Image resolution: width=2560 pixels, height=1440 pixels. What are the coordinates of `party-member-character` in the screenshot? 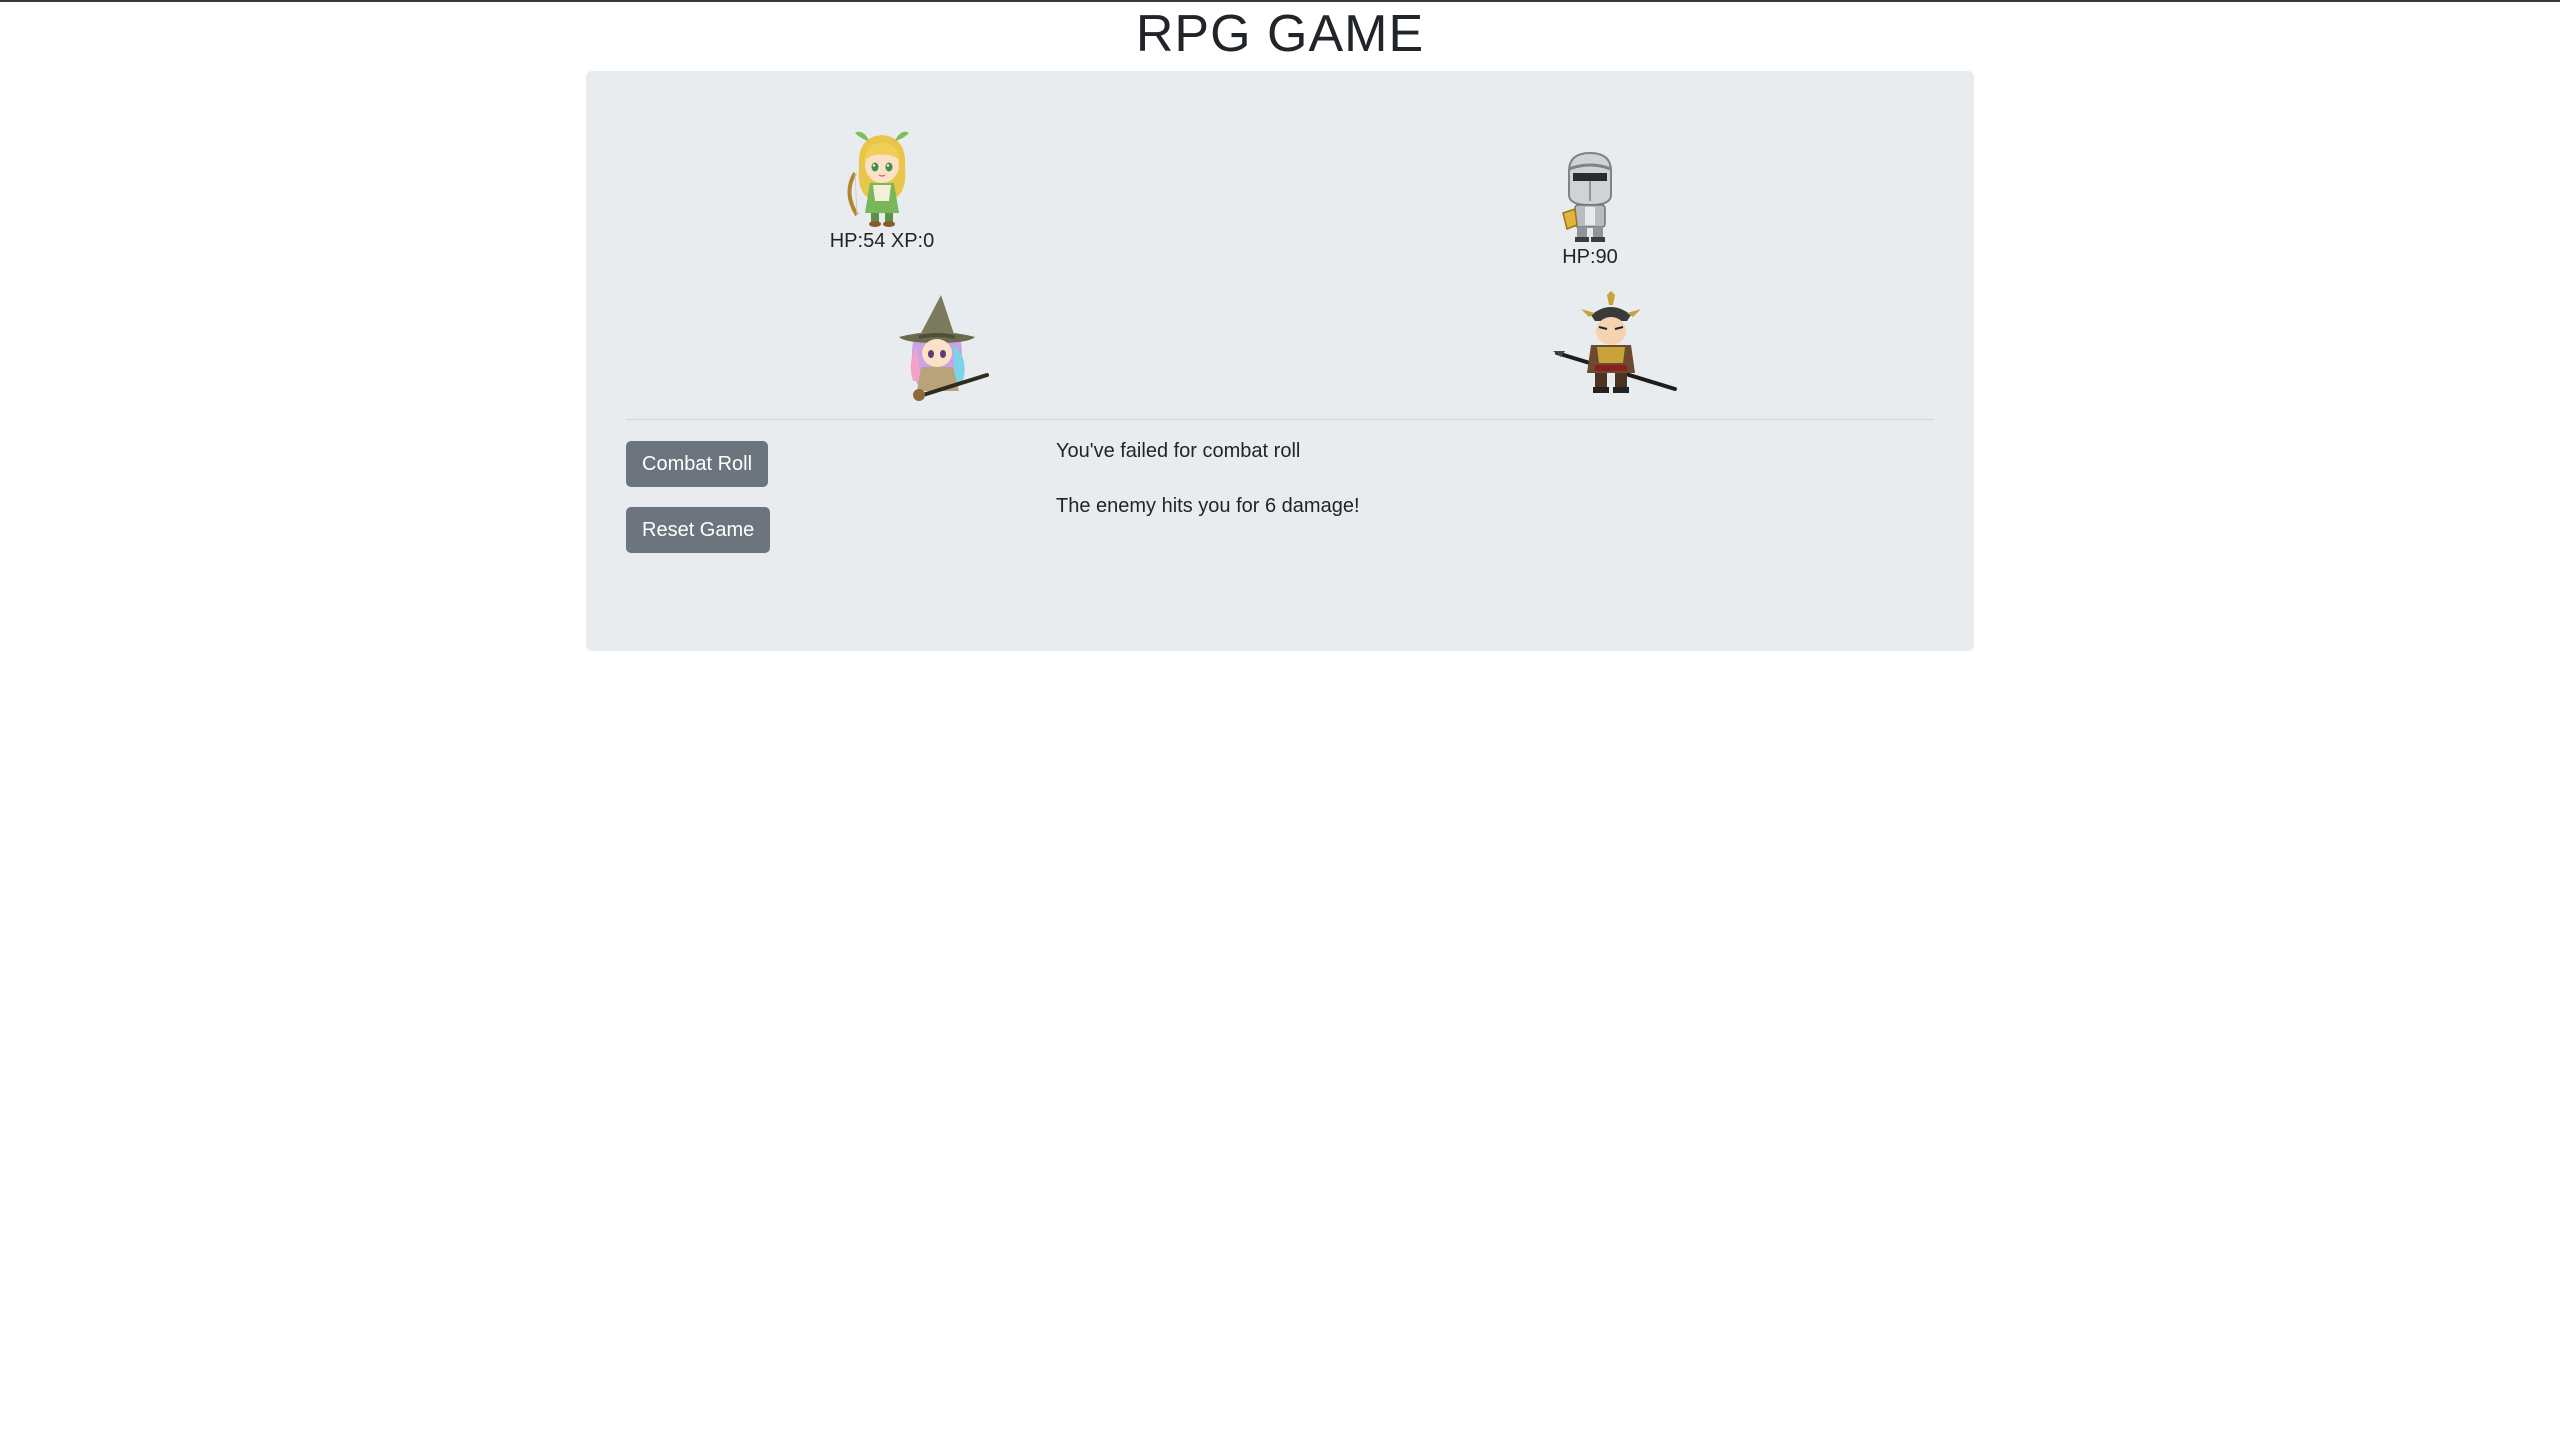 It's located at (938, 346).